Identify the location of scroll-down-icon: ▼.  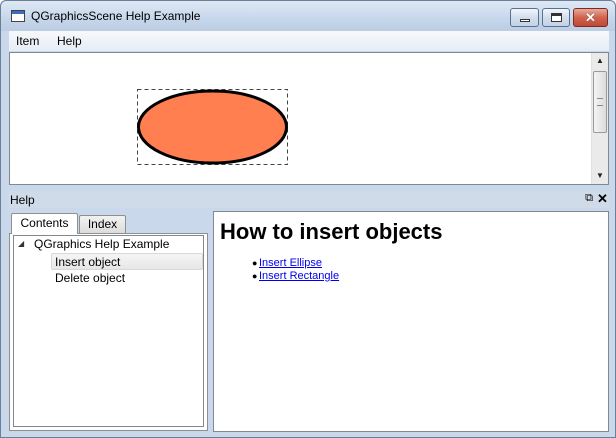
(600, 176).